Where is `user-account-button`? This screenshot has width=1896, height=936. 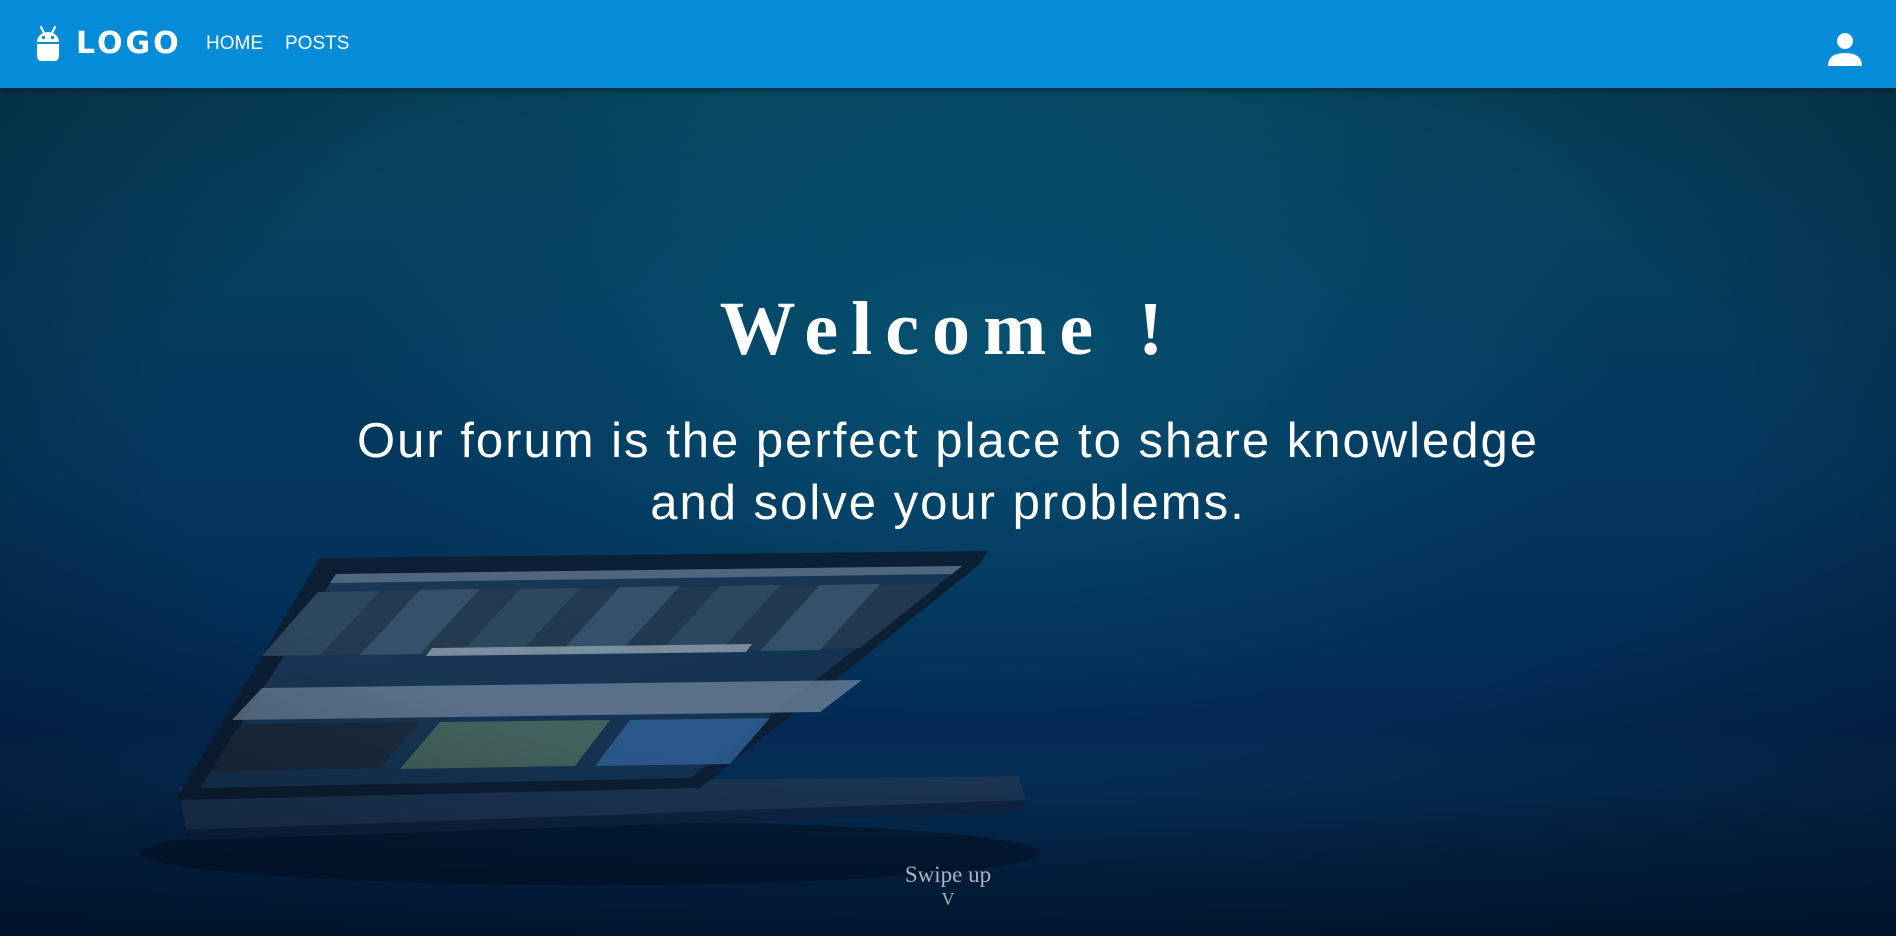 user-account-button is located at coordinates (1845, 49).